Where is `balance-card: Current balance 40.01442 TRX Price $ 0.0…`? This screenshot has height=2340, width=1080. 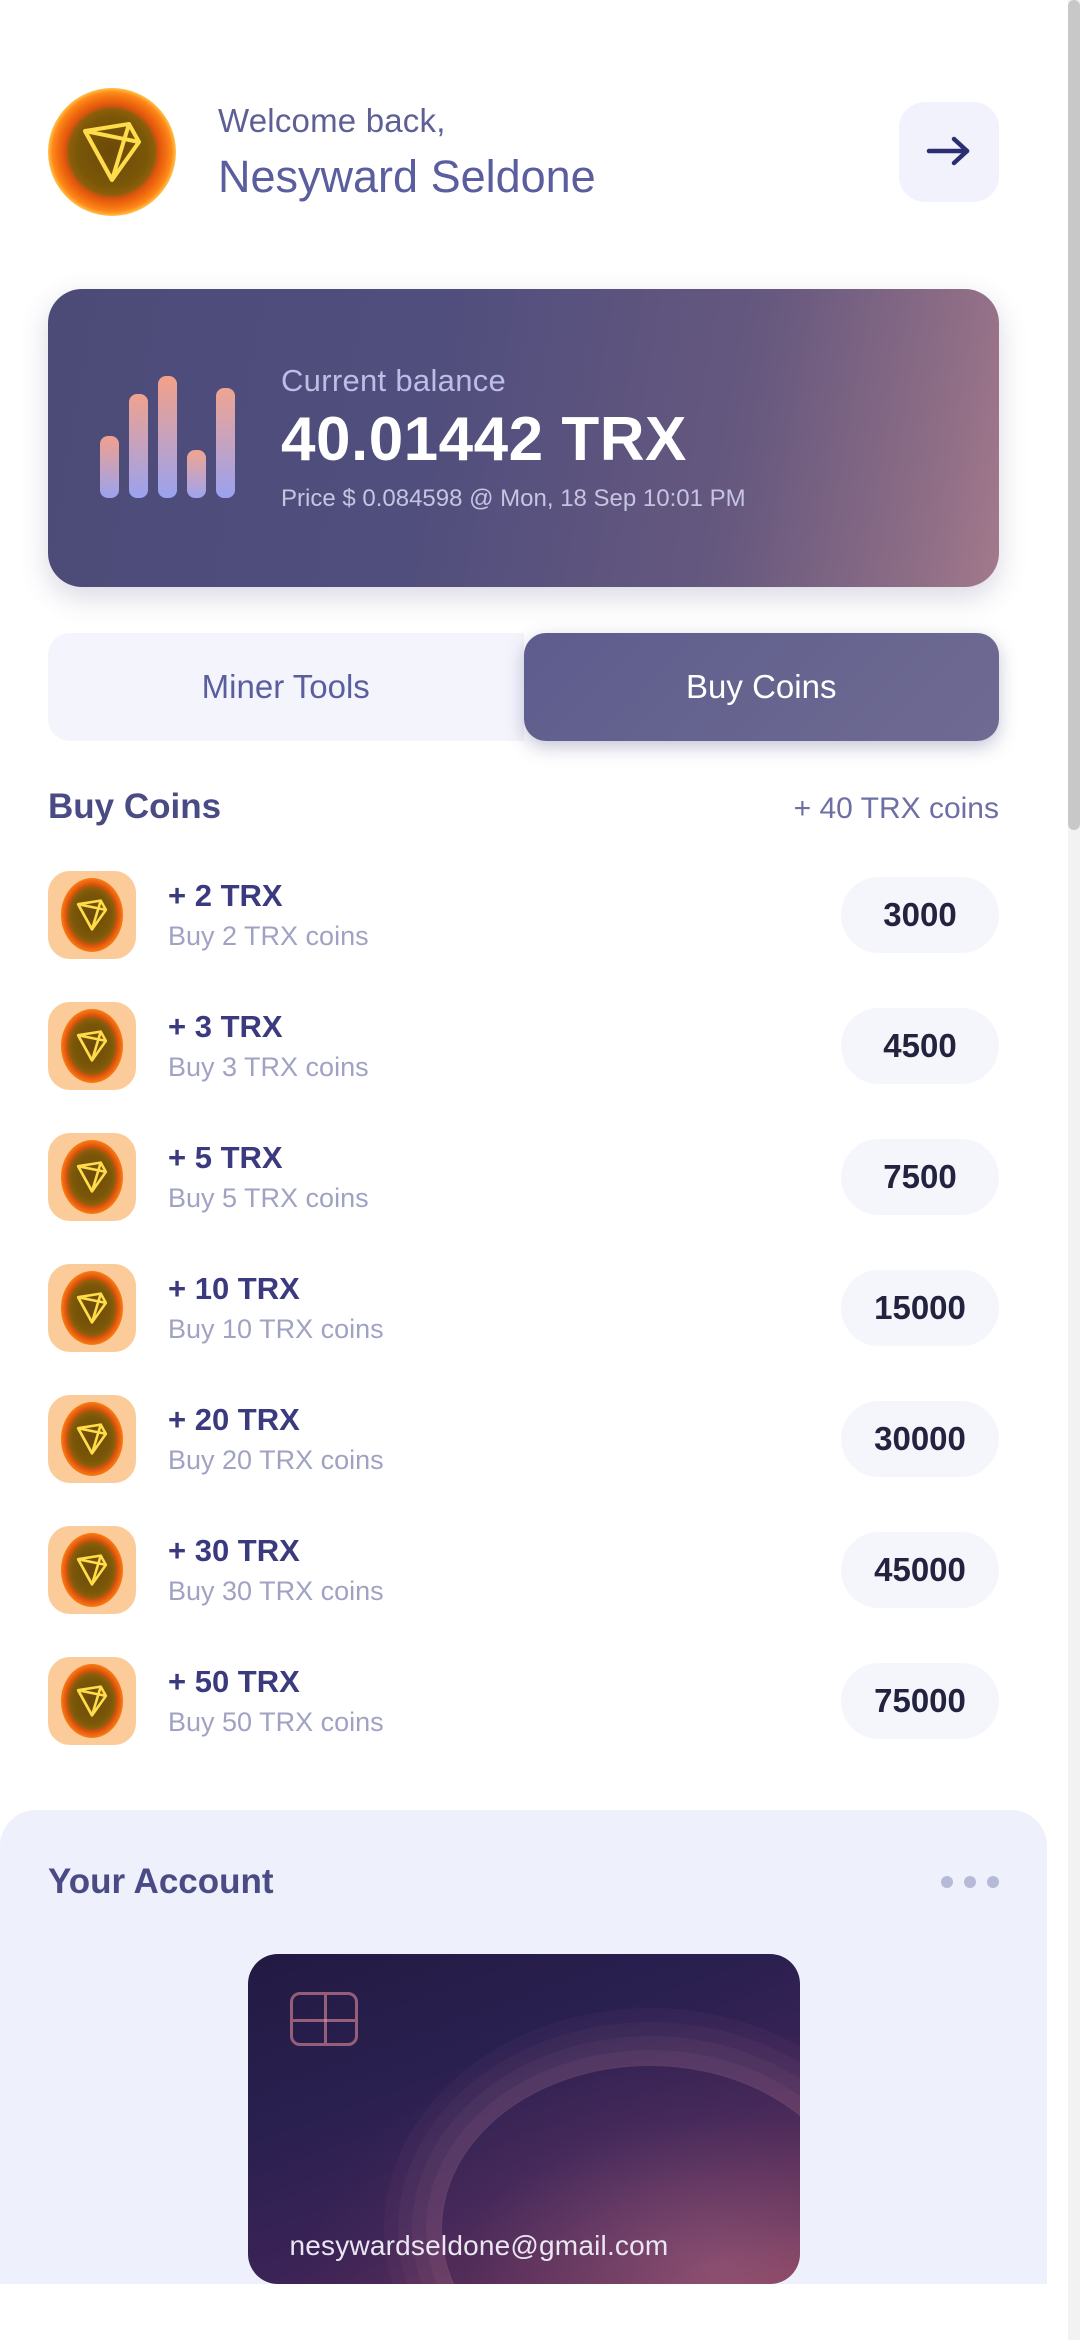 balance-card: Current balance 40.01442 TRX Price $ 0.0… is located at coordinates (523, 438).